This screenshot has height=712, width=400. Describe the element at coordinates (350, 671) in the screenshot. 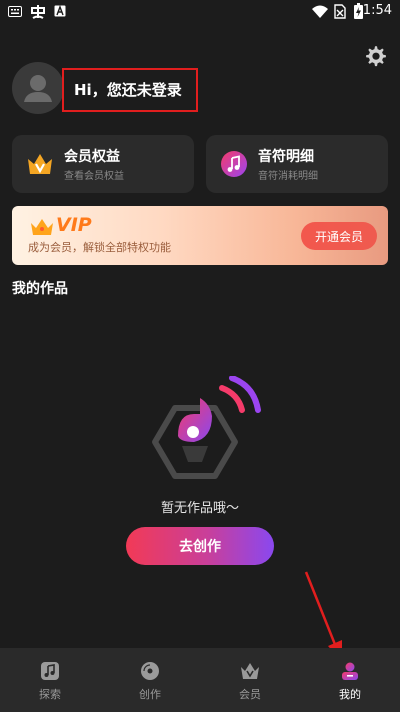

I see `profile-icon` at that location.